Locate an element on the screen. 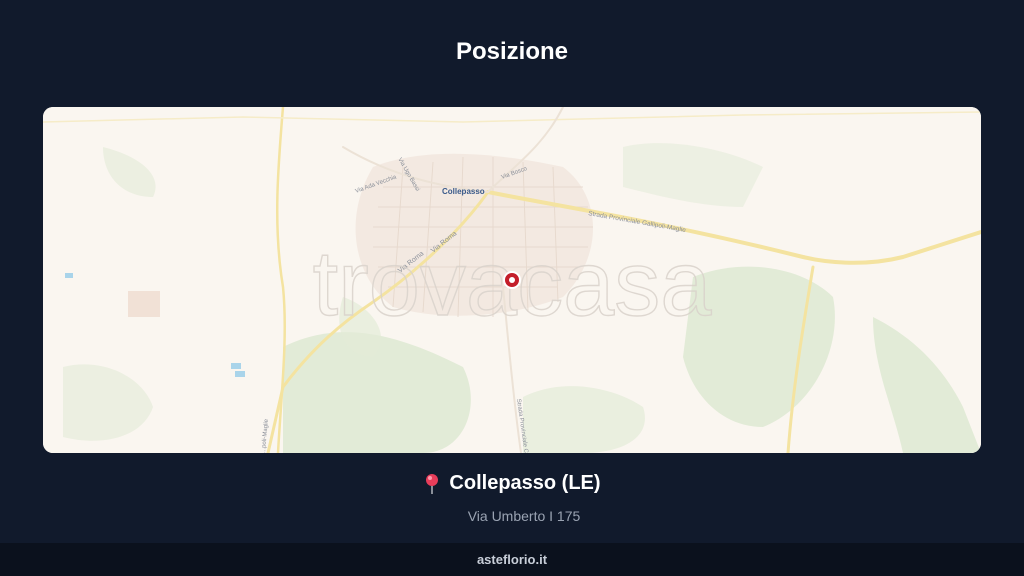 The height and width of the screenshot is (576, 1024). pin-icon is located at coordinates (432, 484).